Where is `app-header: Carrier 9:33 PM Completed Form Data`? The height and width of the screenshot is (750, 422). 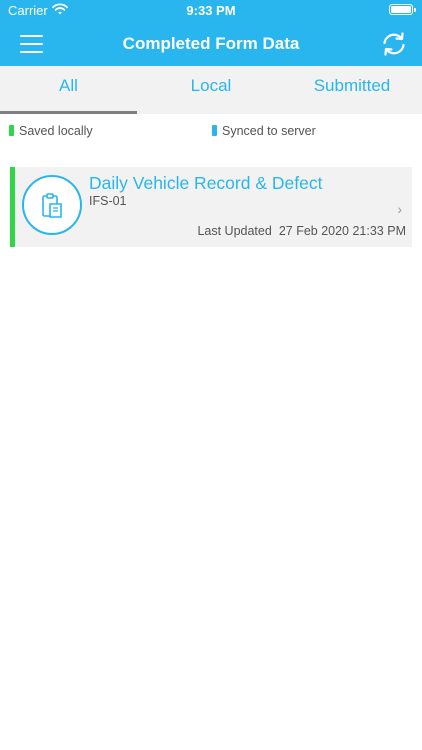
app-header: Carrier 9:33 PM Completed Form Data is located at coordinates (211, 33).